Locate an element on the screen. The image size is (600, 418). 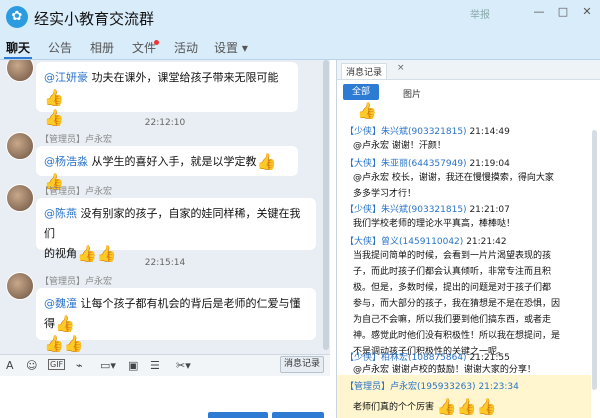
send-button is located at coordinates (298, 415).